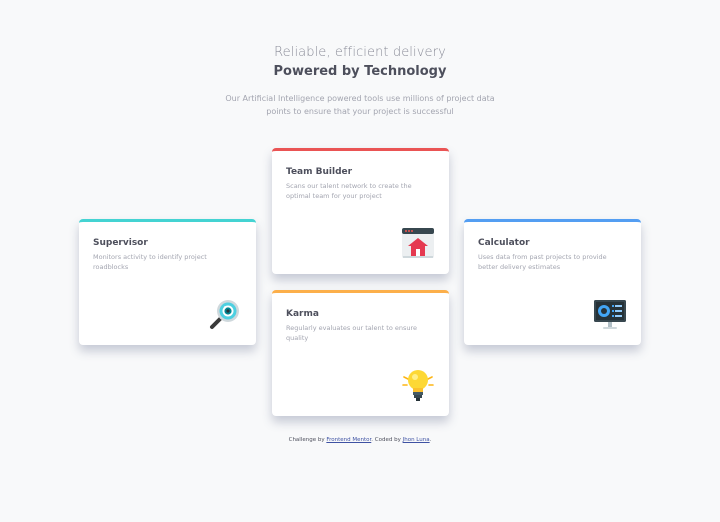  Describe the element at coordinates (319, 172) in the screenshot. I see `card-title: Team Builder` at that location.